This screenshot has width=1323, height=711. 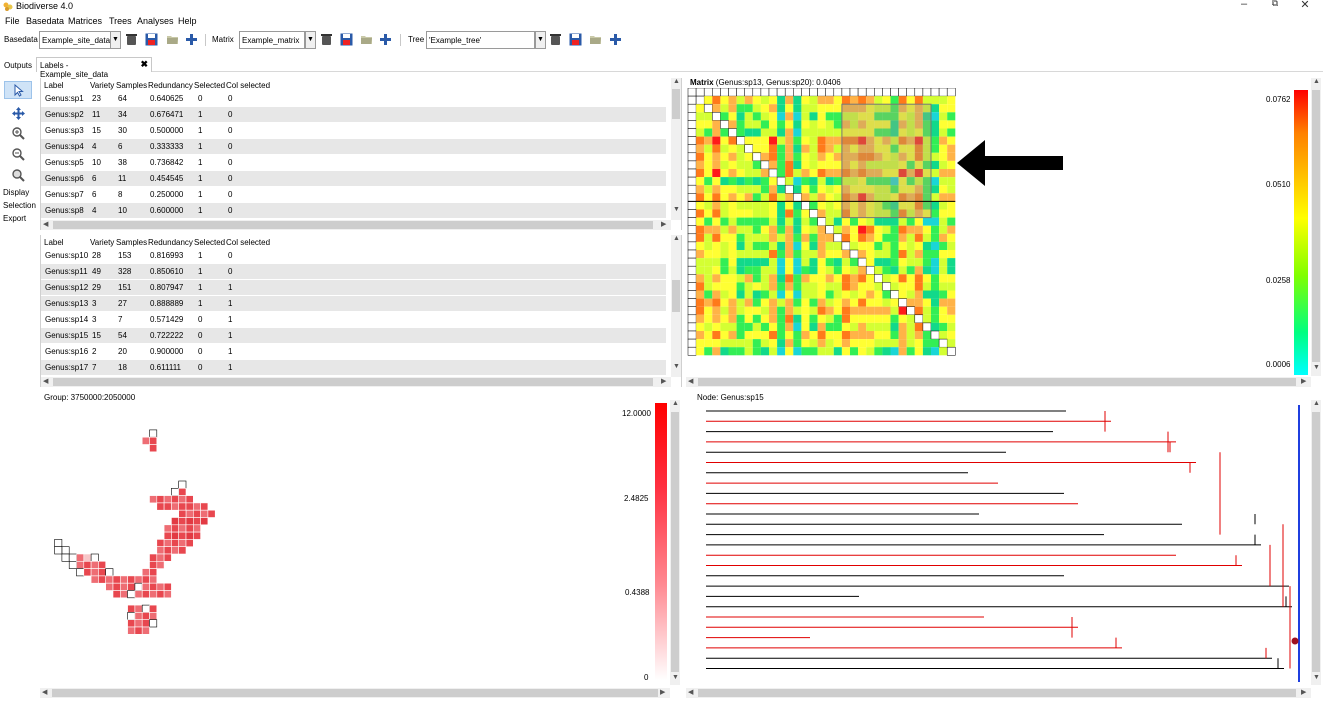 I want to click on add-icon, so click(x=385, y=39).